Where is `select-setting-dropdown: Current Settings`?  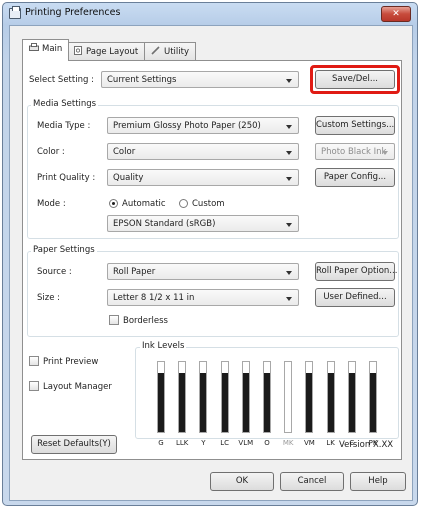 select-setting-dropdown: Current Settings is located at coordinates (200, 79).